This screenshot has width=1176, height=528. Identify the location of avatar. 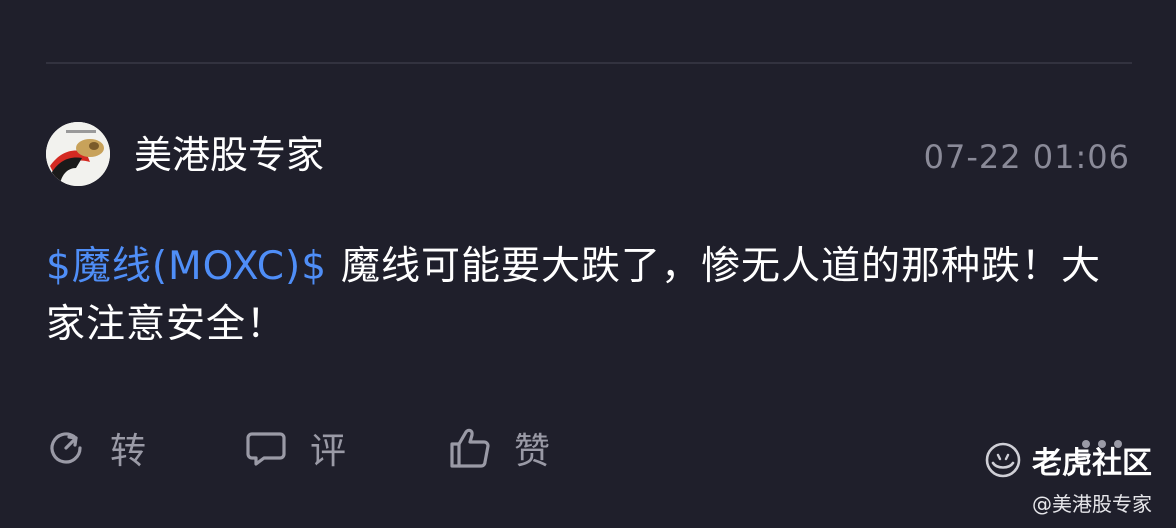
(78, 154).